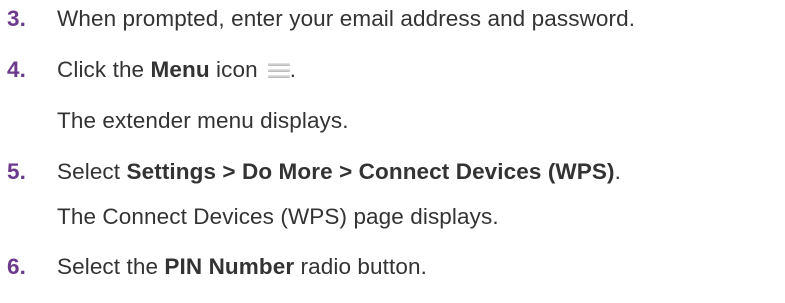  I want to click on hamburger-menu-icon, so click(278, 70).